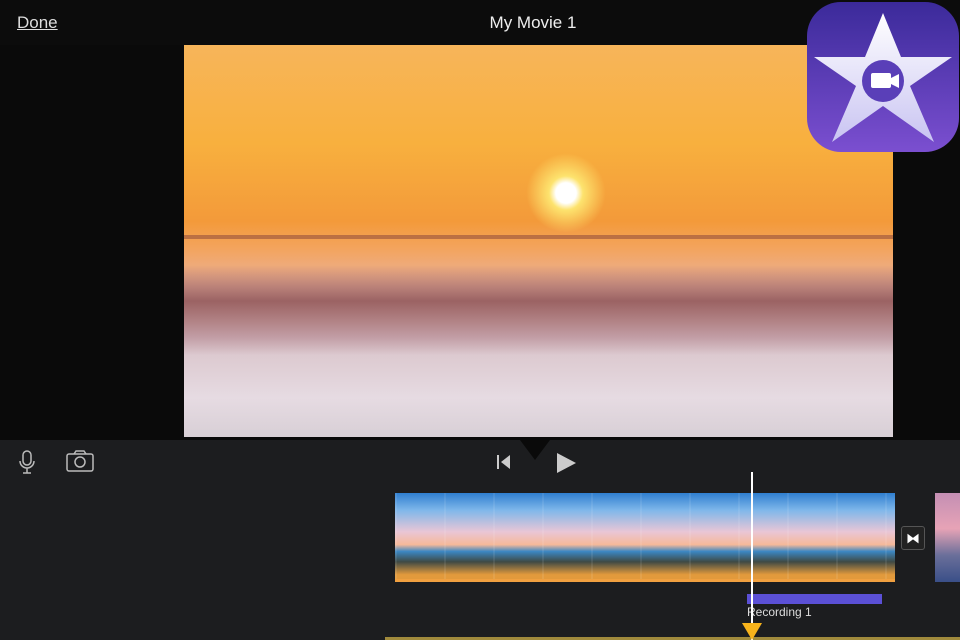  What do you see at coordinates (883, 77) in the screenshot?
I see `imovie-app-icon` at bounding box center [883, 77].